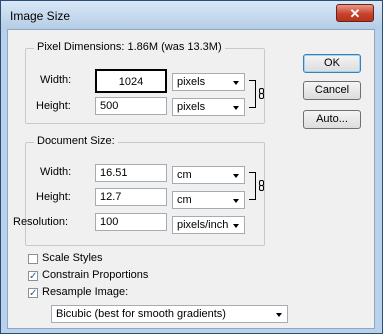 The image size is (385, 336). Describe the element at coordinates (355, 13) in the screenshot. I see `close-button: ✕` at that location.